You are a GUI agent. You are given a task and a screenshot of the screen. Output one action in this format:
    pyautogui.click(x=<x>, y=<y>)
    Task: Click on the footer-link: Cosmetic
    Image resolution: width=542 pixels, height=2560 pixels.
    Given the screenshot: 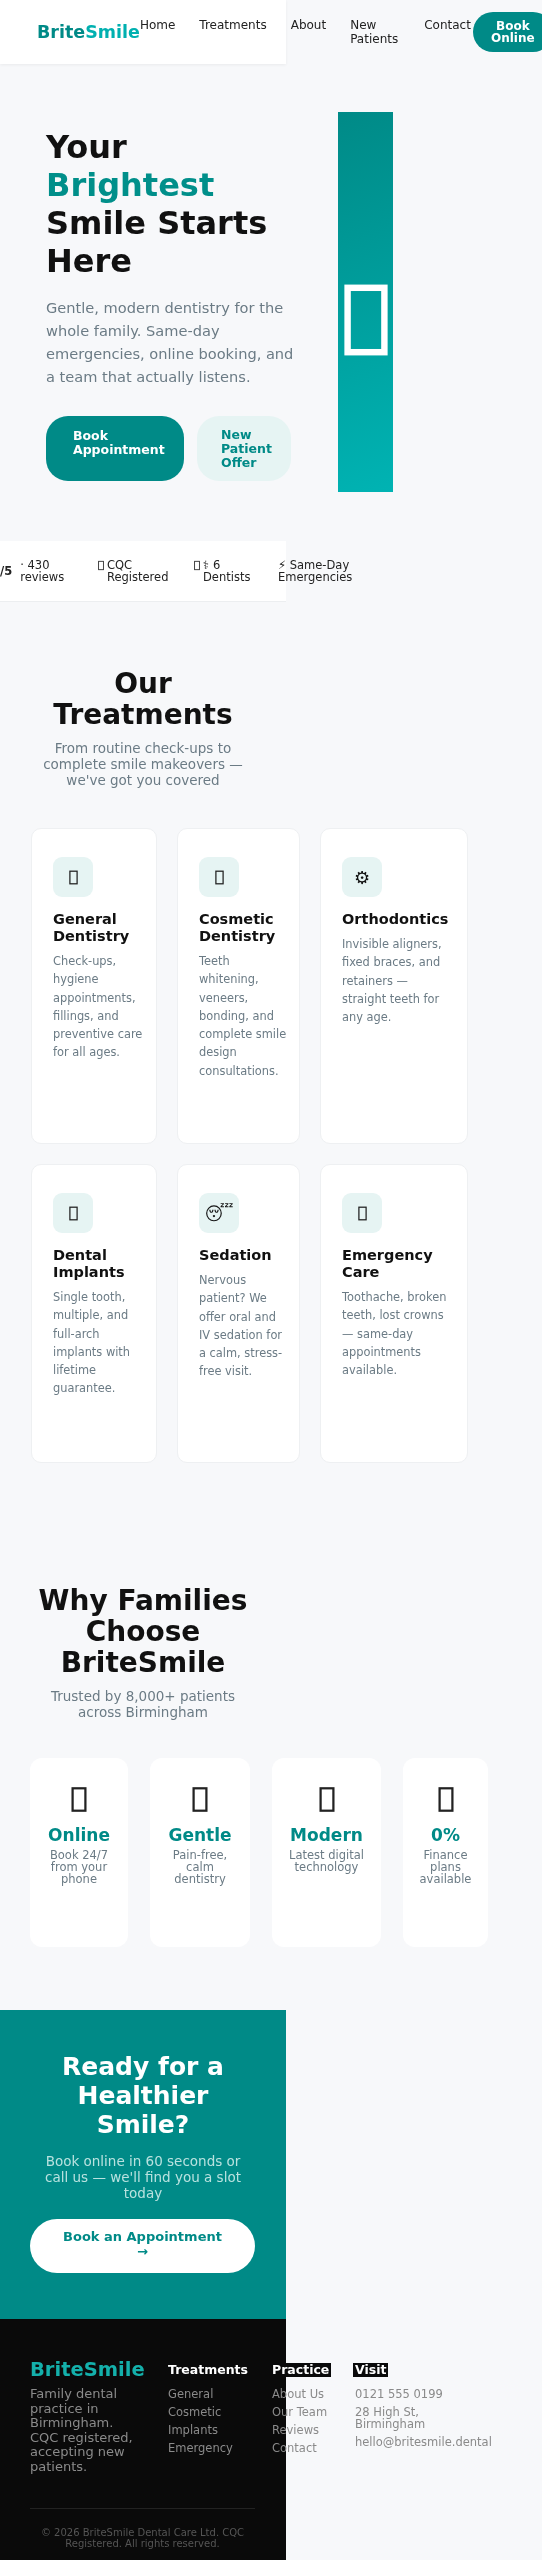 What is the action you would take?
    pyautogui.click(x=195, y=2412)
    